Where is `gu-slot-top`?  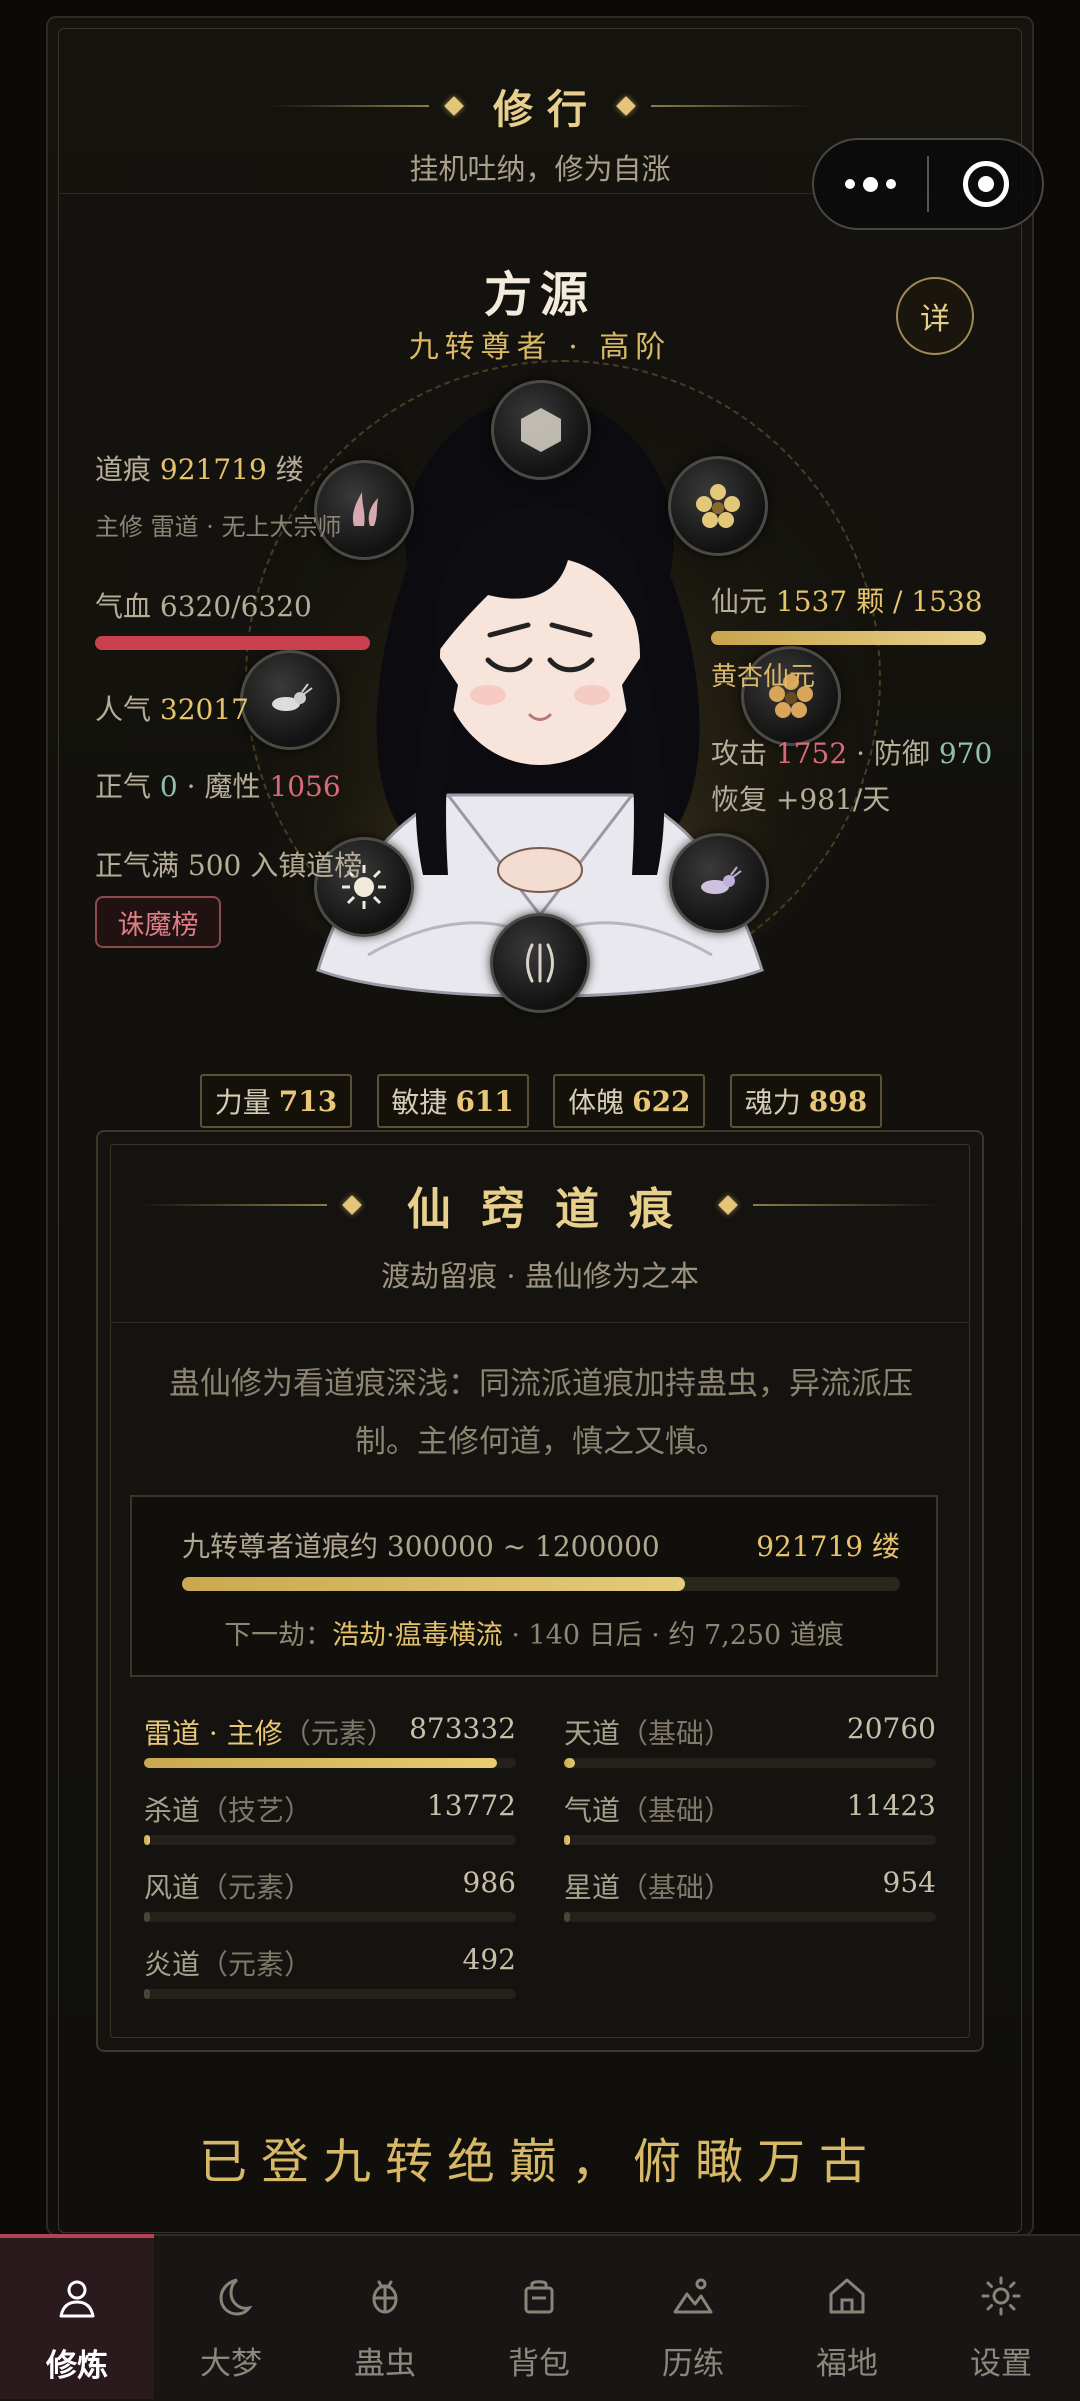 gu-slot-top is located at coordinates (541, 430).